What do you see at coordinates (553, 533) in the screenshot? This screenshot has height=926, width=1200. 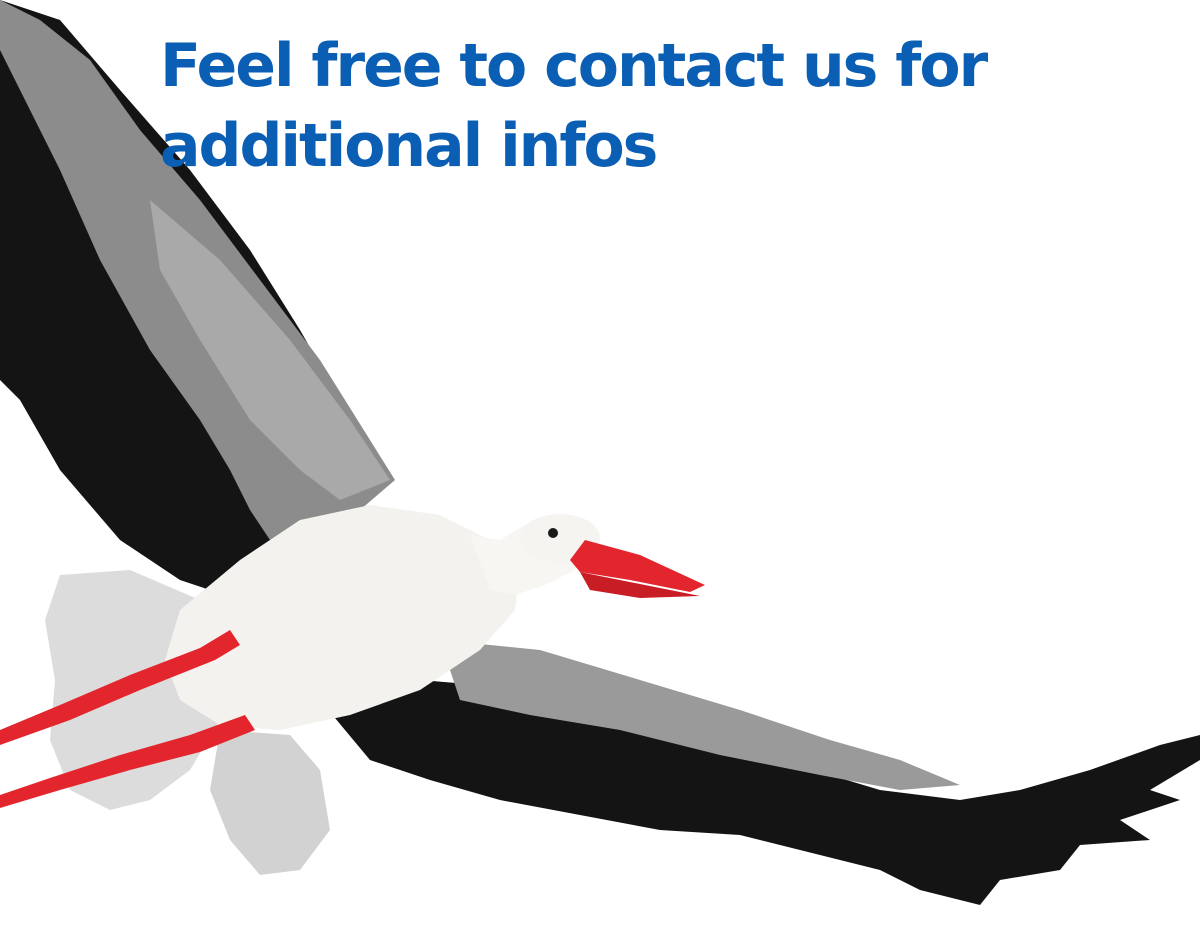 I see `stork-eye` at bounding box center [553, 533].